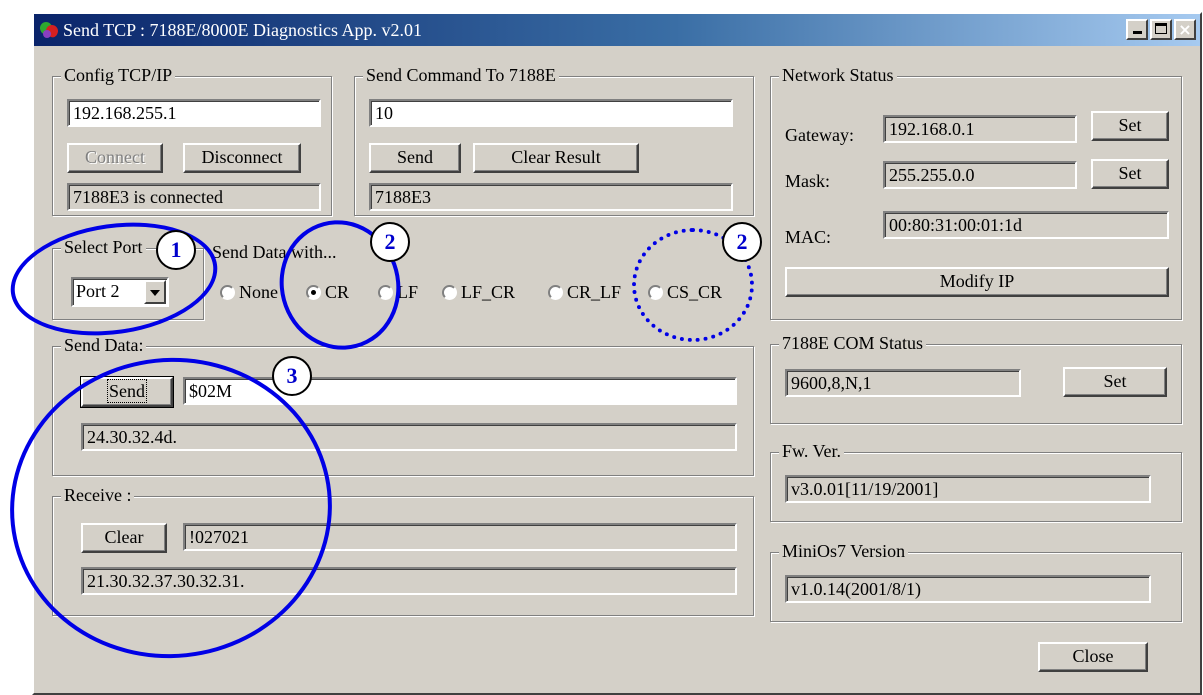 The height and width of the screenshot is (695, 1203). Describe the element at coordinates (812, 451) in the screenshot. I see `fw-version-label: Fw. Ver.` at that location.